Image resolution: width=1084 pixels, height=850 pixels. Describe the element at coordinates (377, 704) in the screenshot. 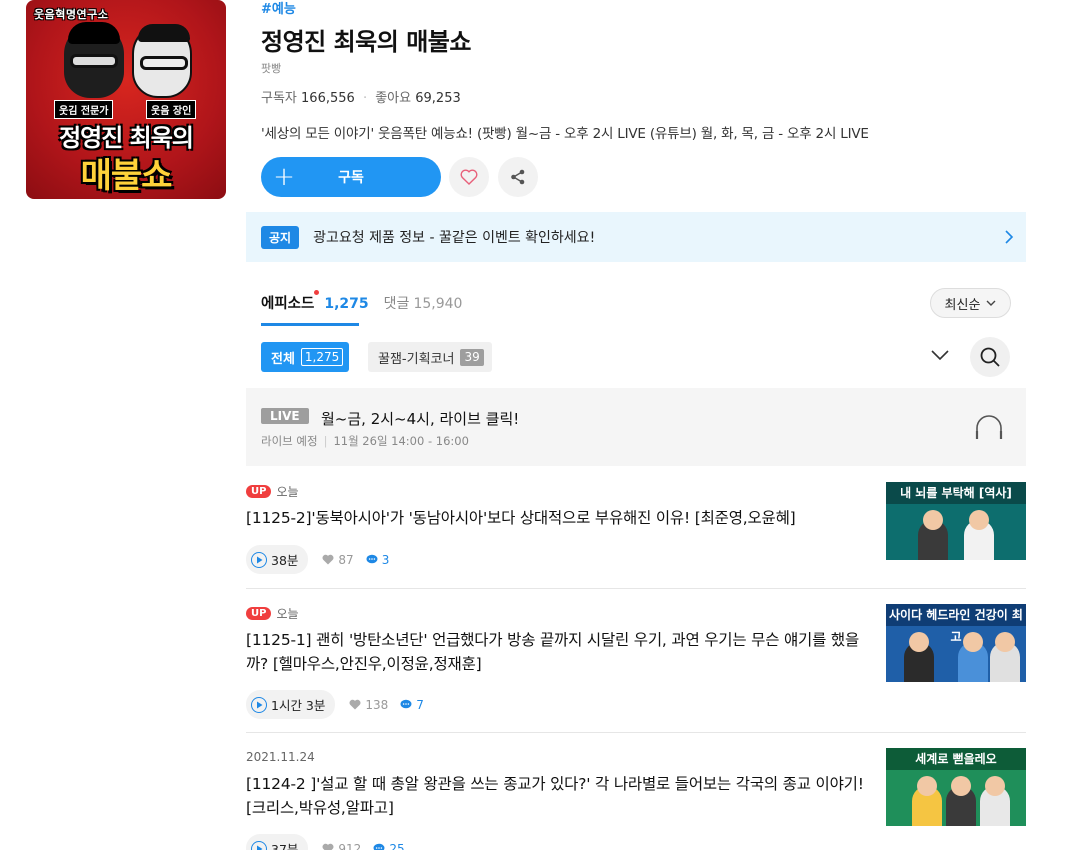

I see `episode-likes-count: 138` at that location.